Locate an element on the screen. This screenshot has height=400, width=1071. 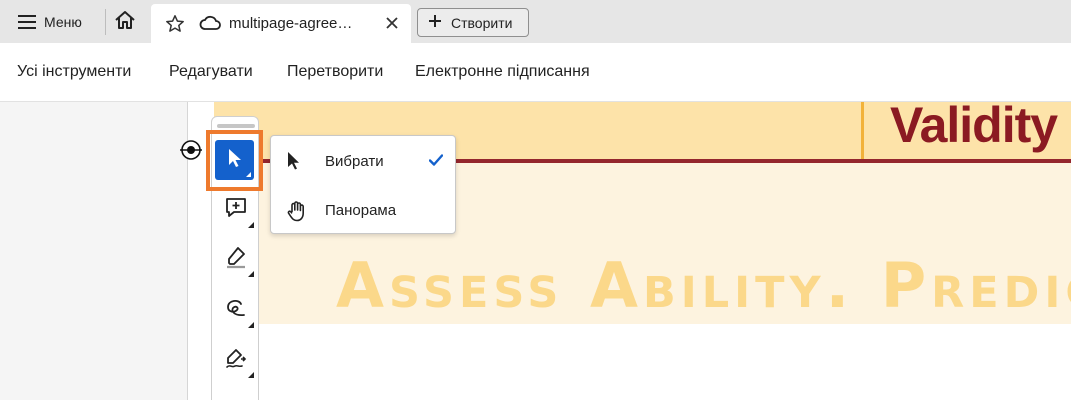
sign-tool is located at coordinates (237, 361).